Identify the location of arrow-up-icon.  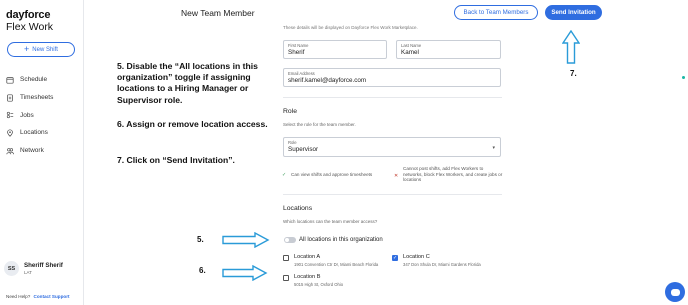
(571, 47).